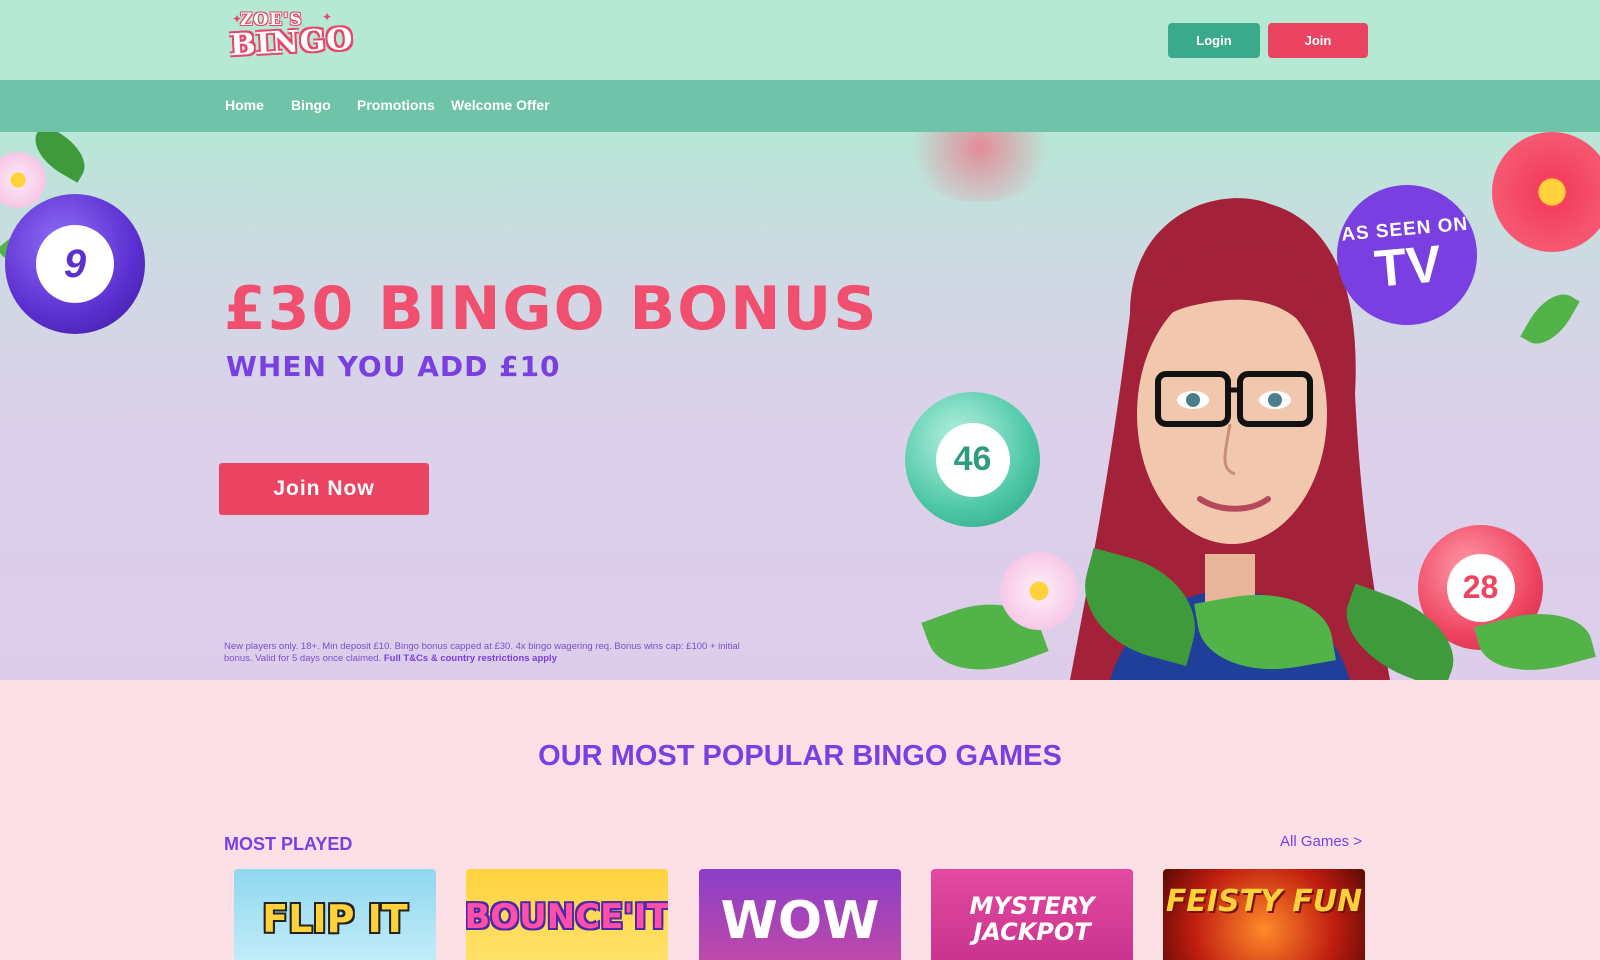 This screenshot has height=960, width=1600. I want to click on most-played-heading: MOST PLAYED, so click(288, 844).